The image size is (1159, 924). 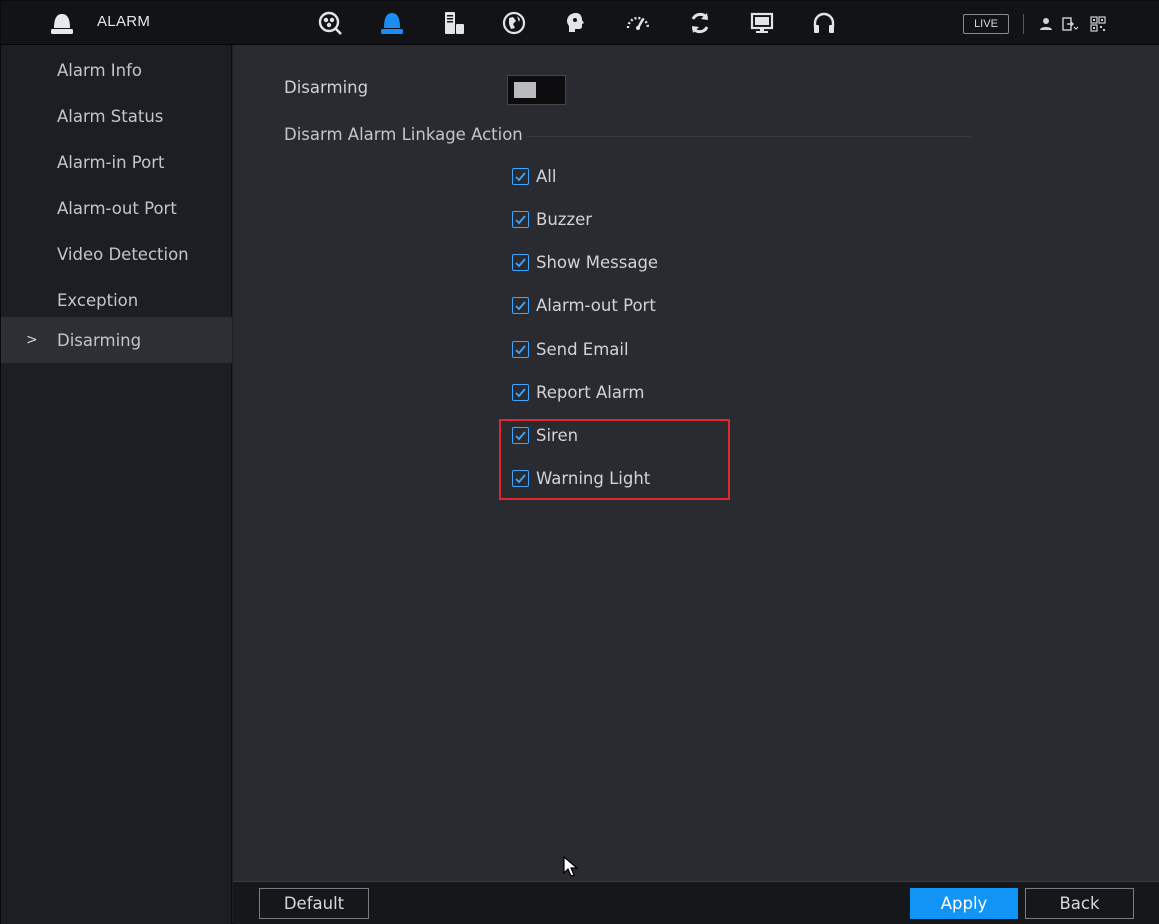 I want to click on divider, so click(x=1023, y=24).